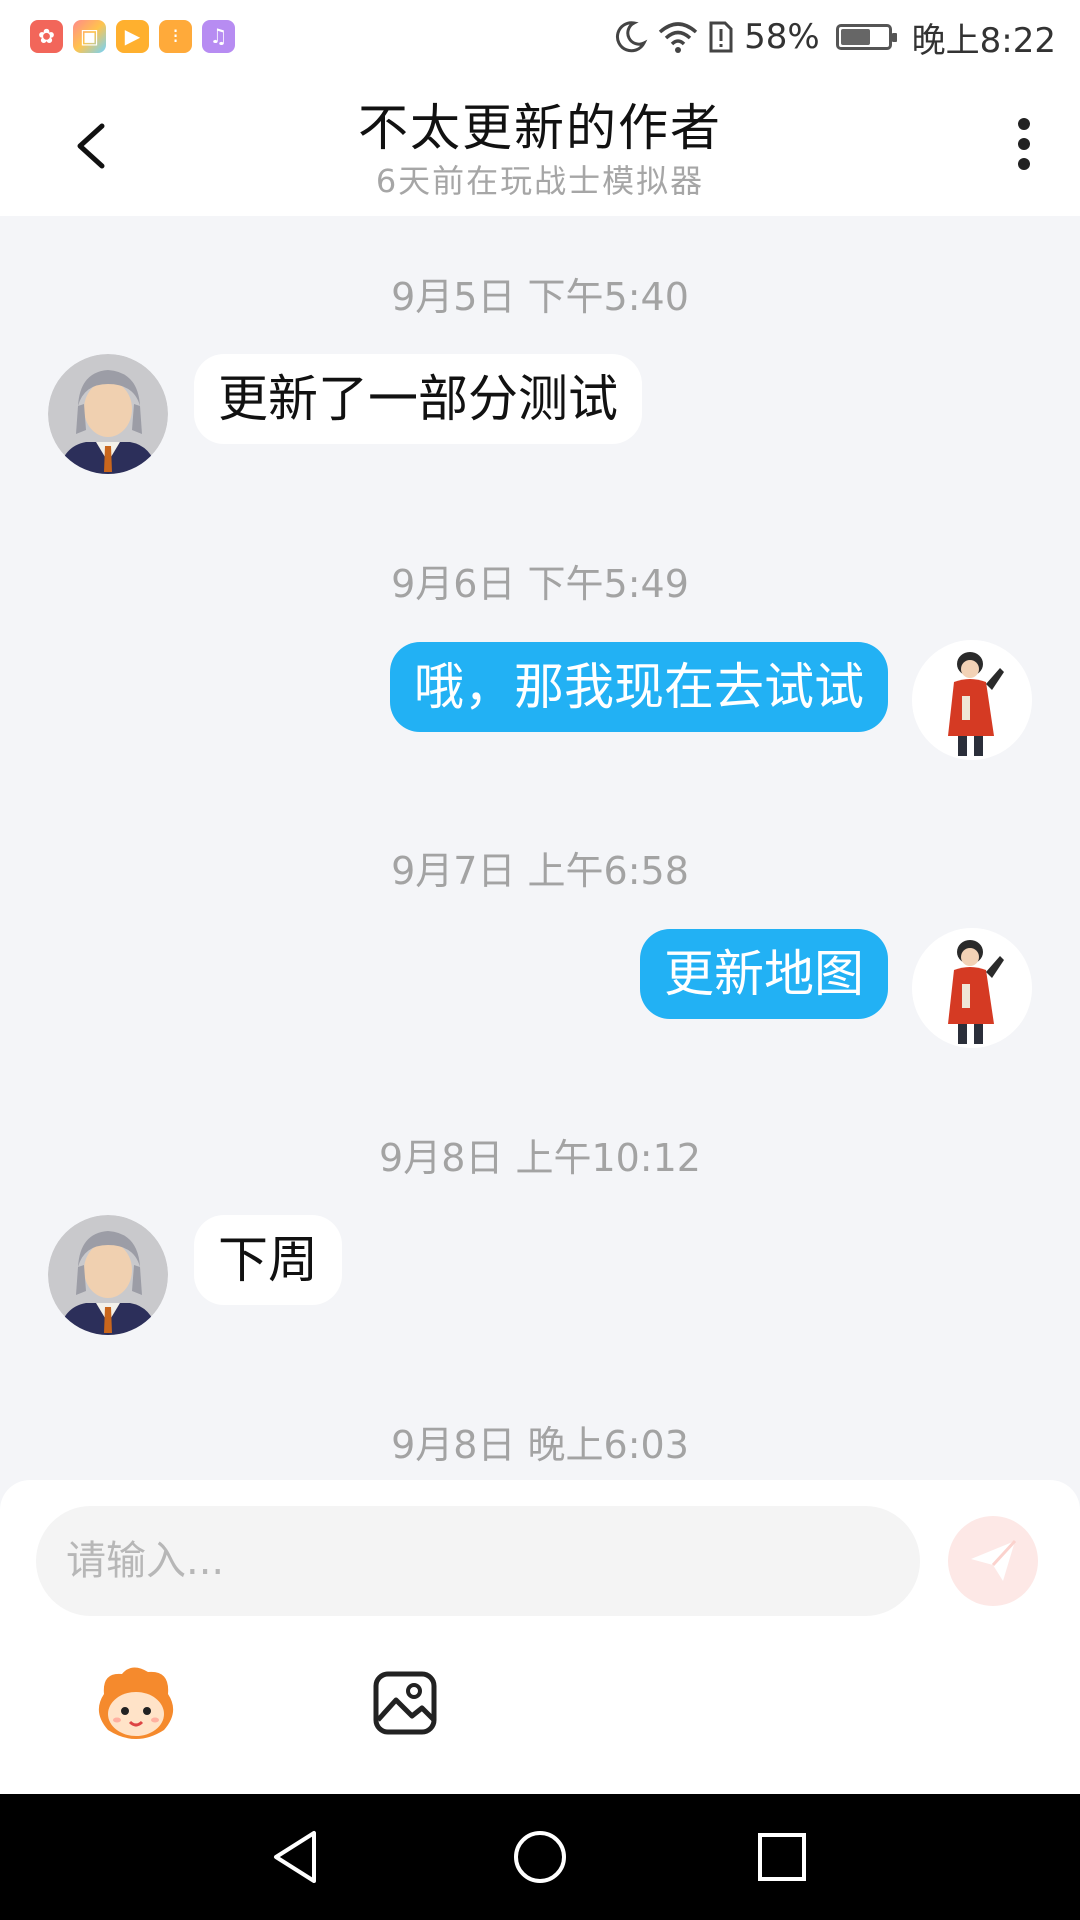  I want to click on video-icon: ▶, so click(132, 36).